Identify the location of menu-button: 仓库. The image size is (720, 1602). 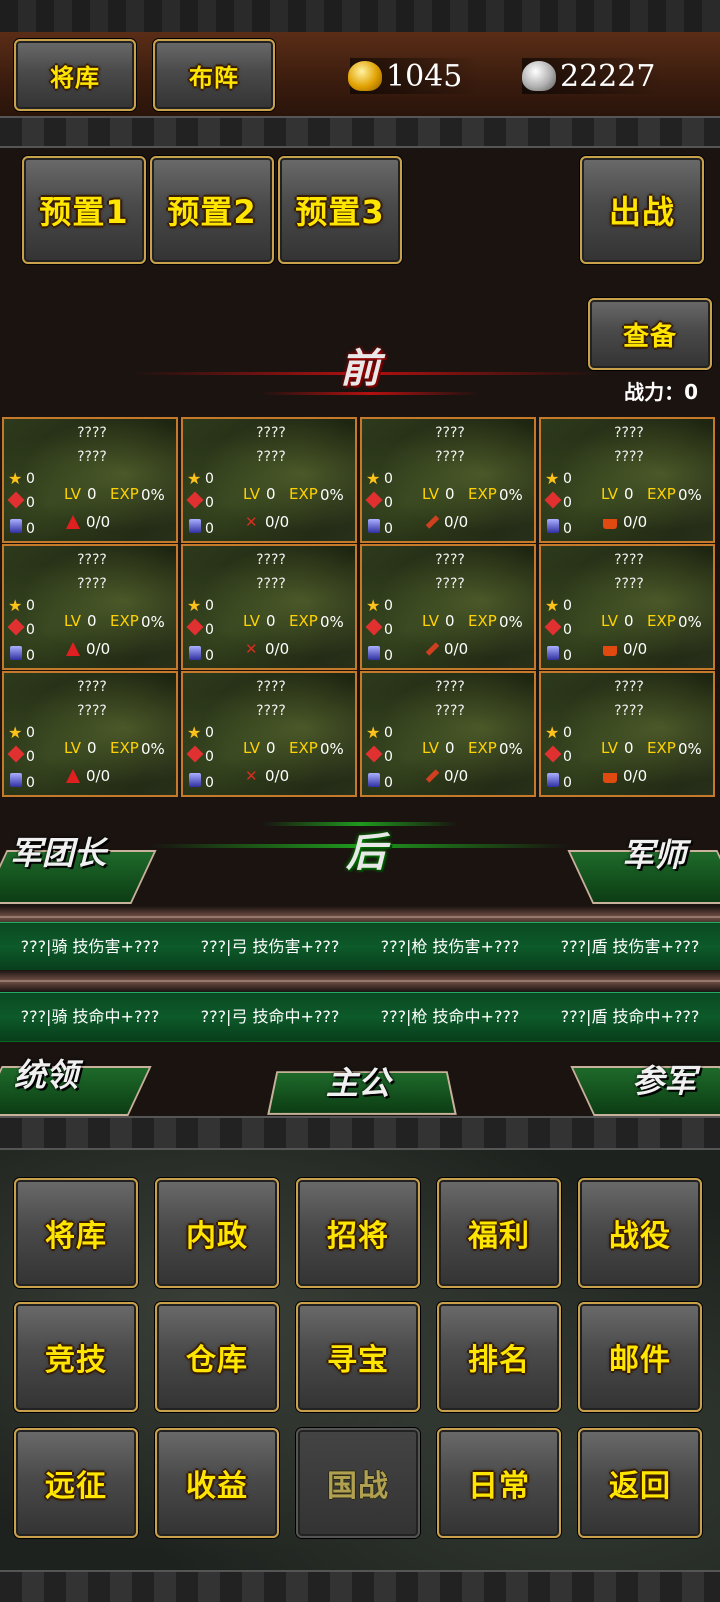
(217, 1357).